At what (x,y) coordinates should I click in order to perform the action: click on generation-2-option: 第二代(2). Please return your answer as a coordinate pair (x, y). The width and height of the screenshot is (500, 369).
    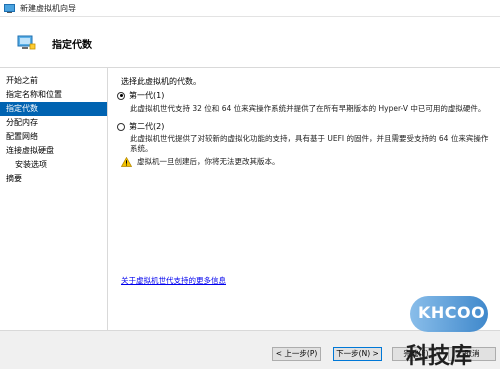
    Looking at the image, I should click on (140, 126).